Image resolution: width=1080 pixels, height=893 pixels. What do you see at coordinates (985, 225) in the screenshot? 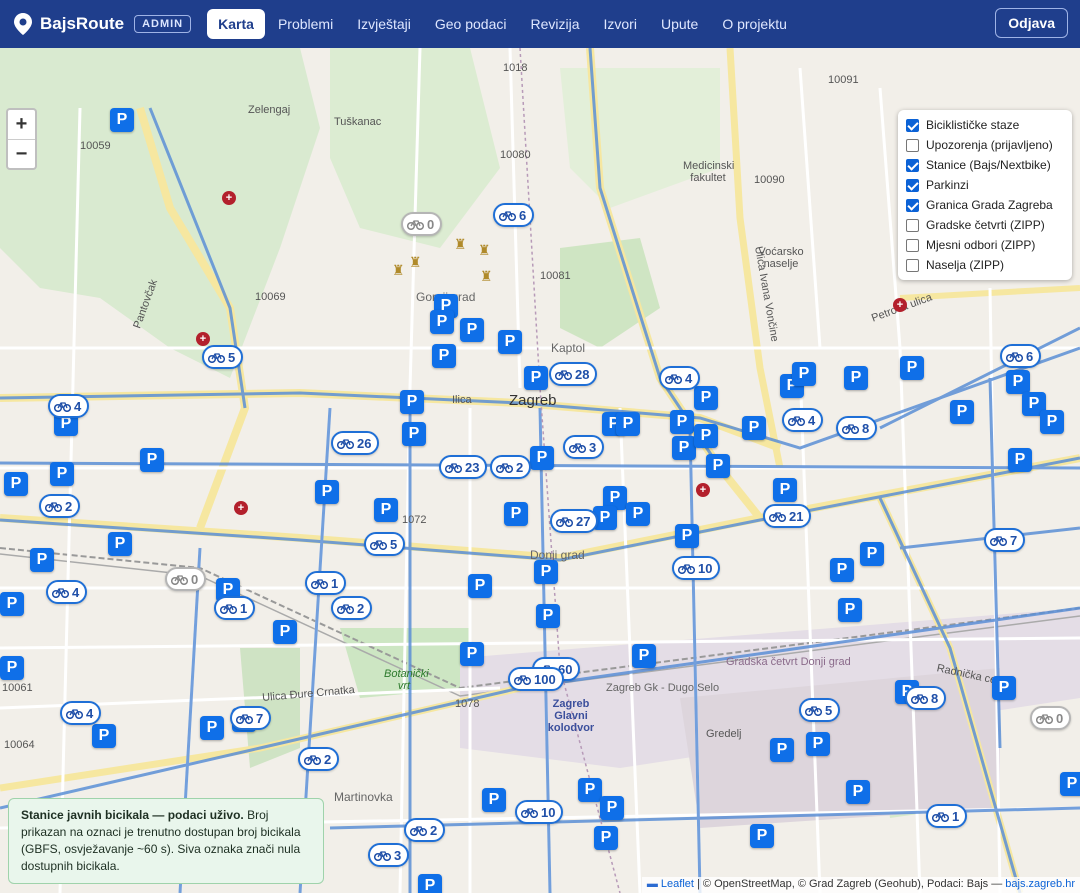
I see `layer-districts: Gradske četvrti (ZIPP)` at bounding box center [985, 225].